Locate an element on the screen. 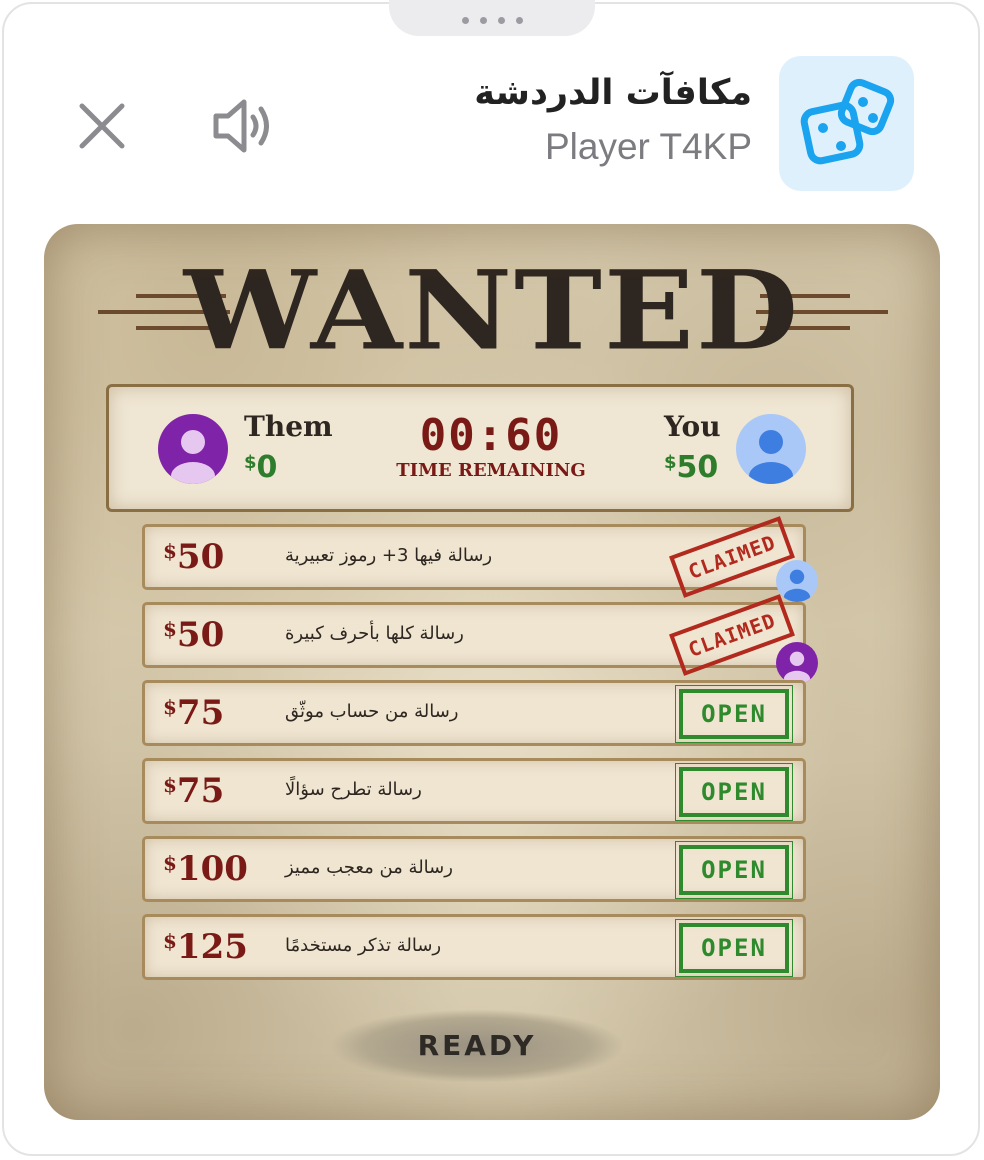  them-avatar is located at coordinates (193, 449).